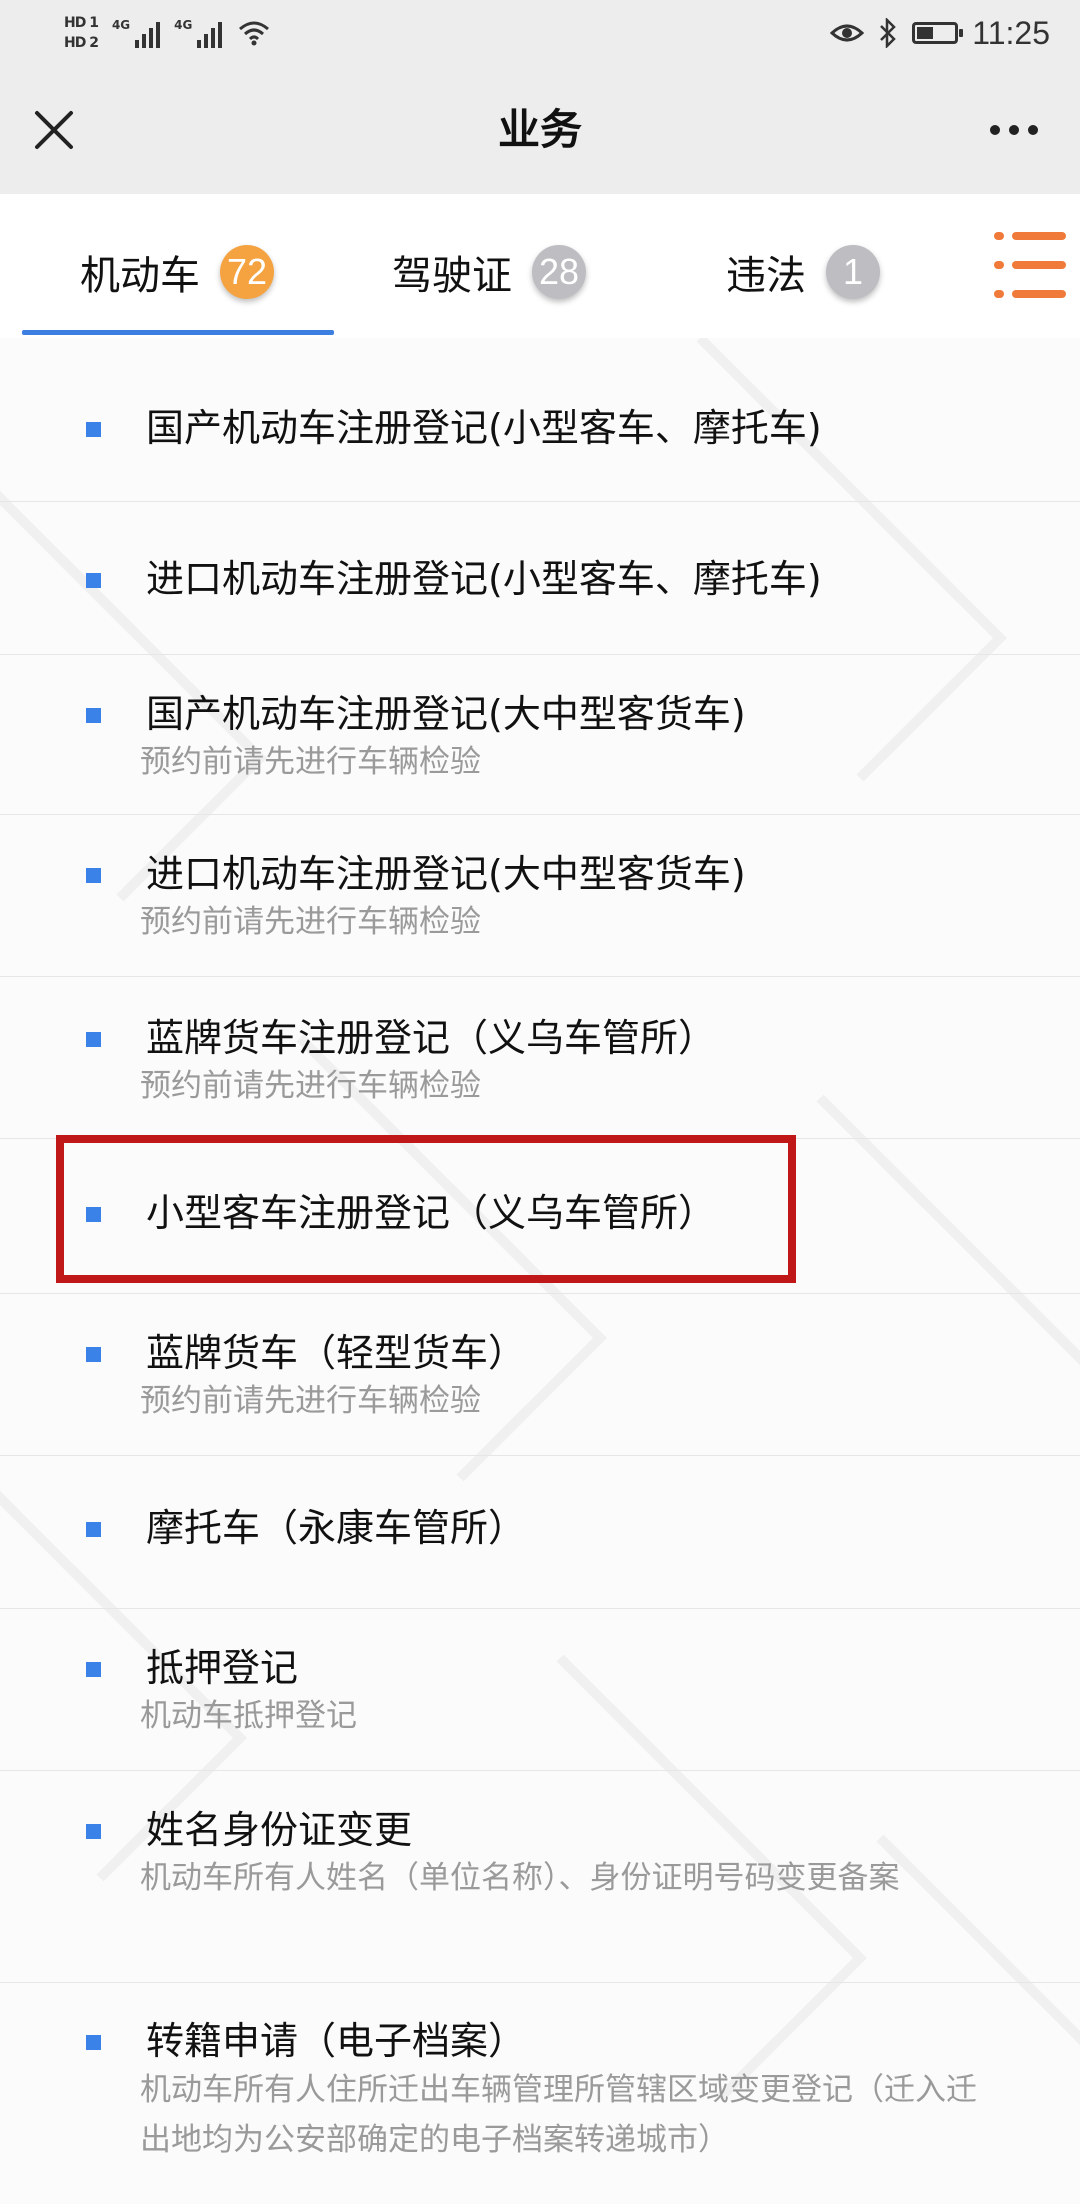 The image size is (1080, 2204). What do you see at coordinates (167, 33) in the screenshot?
I see `status-left: HD 1 HD 2 4G 4G` at bounding box center [167, 33].